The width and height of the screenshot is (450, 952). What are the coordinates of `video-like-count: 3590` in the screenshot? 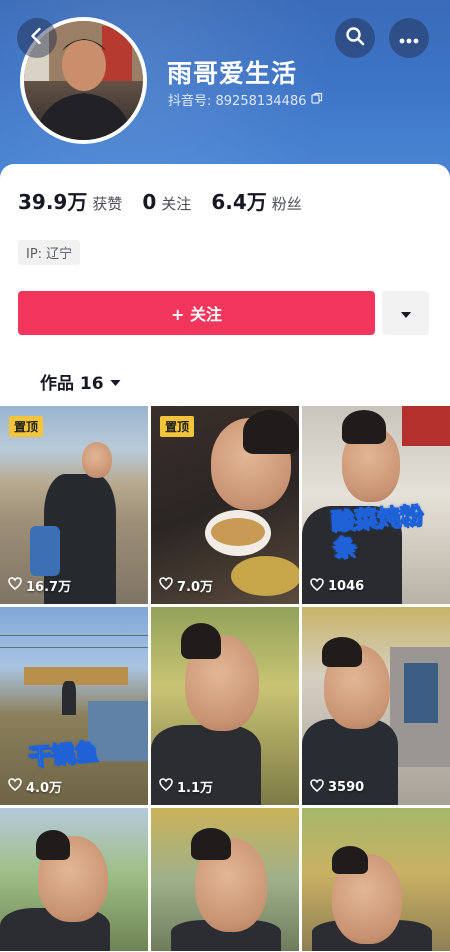 It's located at (337, 787).